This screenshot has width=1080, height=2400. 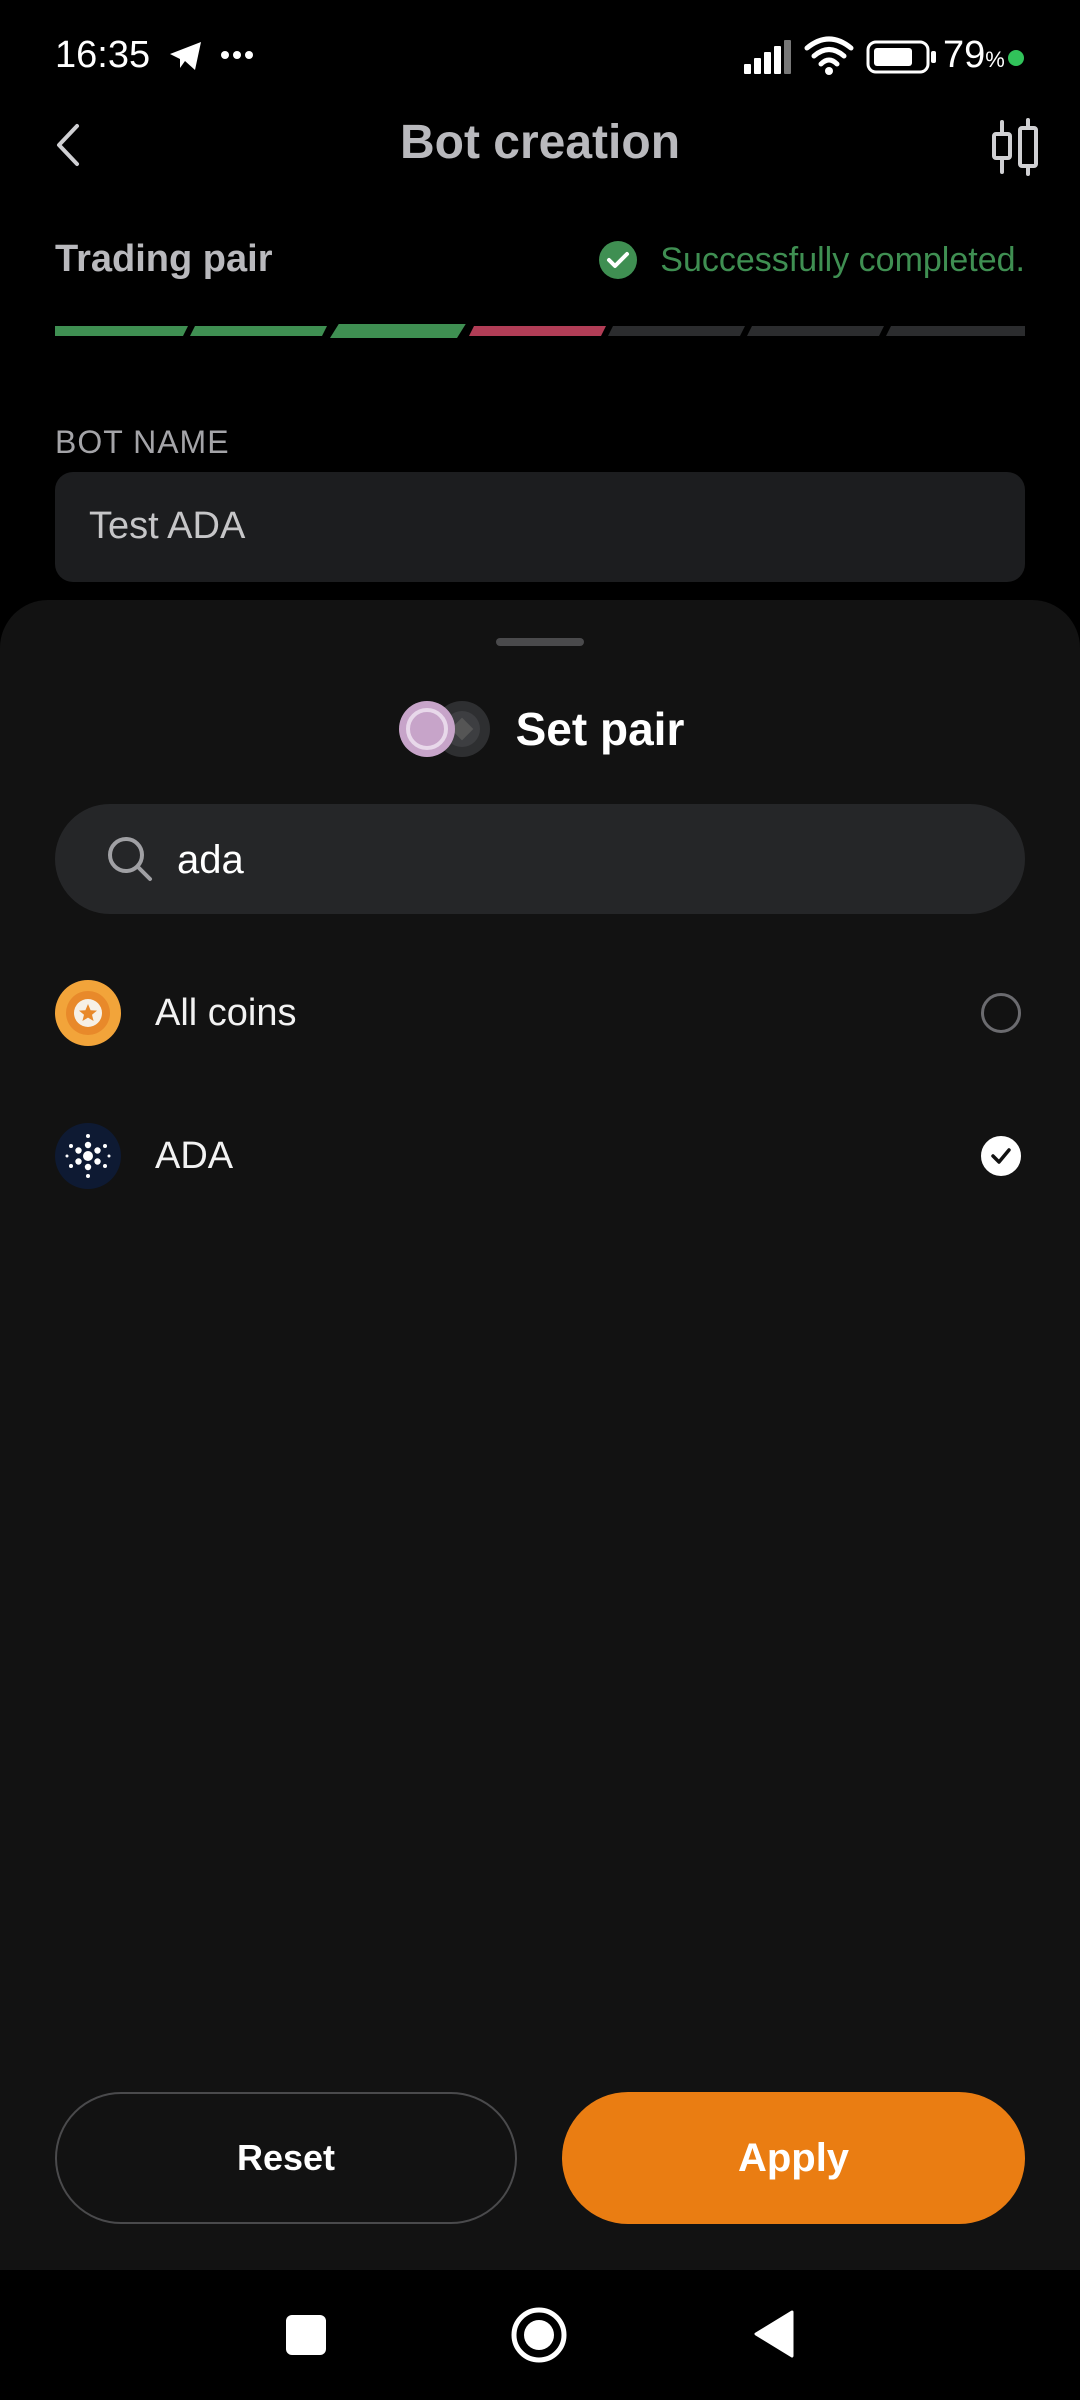 What do you see at coordinates (793, 2158) in the screenshot?
I see `apply-button: Apply` at bounding box center [793, 2158].